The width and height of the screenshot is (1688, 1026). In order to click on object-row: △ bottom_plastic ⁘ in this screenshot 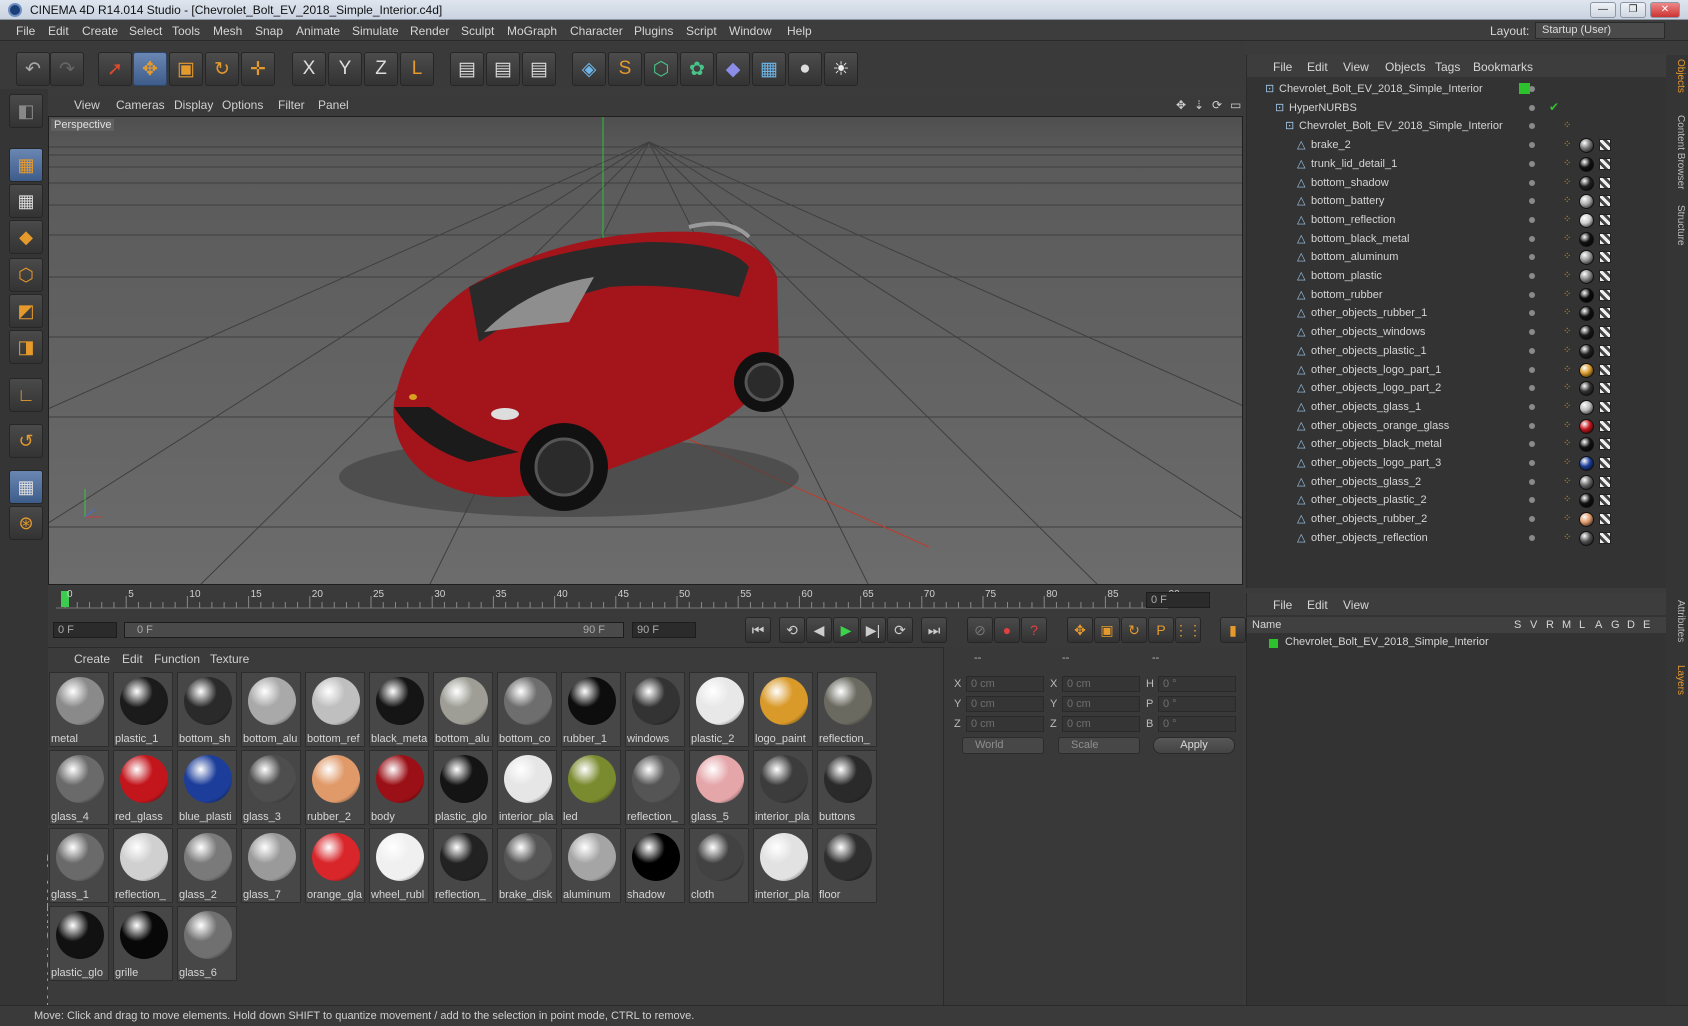, I will do `click(1445, 276)`.